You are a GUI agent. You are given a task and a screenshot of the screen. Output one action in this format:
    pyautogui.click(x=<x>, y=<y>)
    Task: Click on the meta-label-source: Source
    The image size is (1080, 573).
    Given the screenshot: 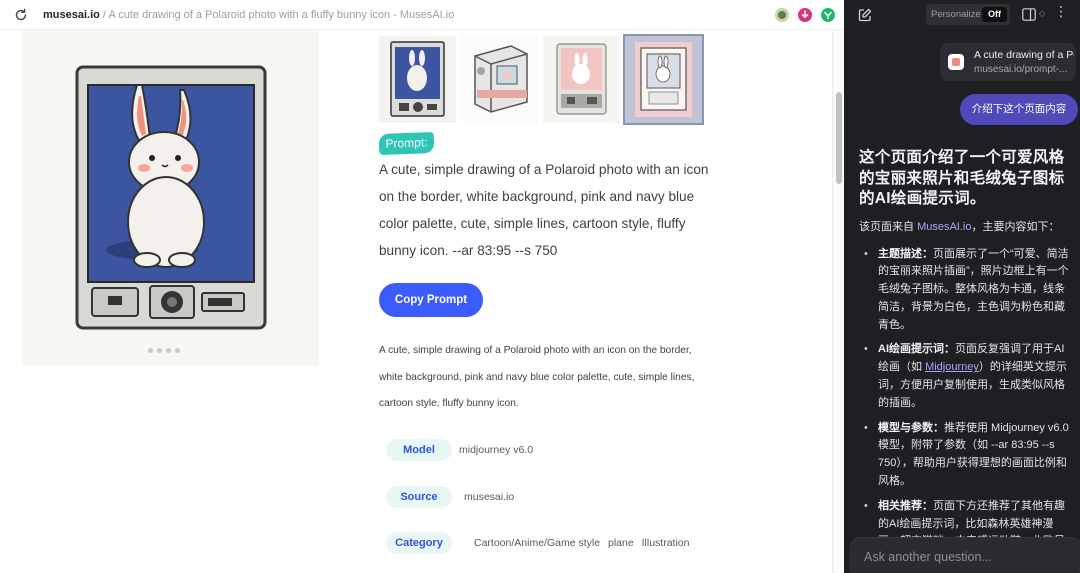 What is the action you would take?
    pyautogui.click(x=419, y=497)
    